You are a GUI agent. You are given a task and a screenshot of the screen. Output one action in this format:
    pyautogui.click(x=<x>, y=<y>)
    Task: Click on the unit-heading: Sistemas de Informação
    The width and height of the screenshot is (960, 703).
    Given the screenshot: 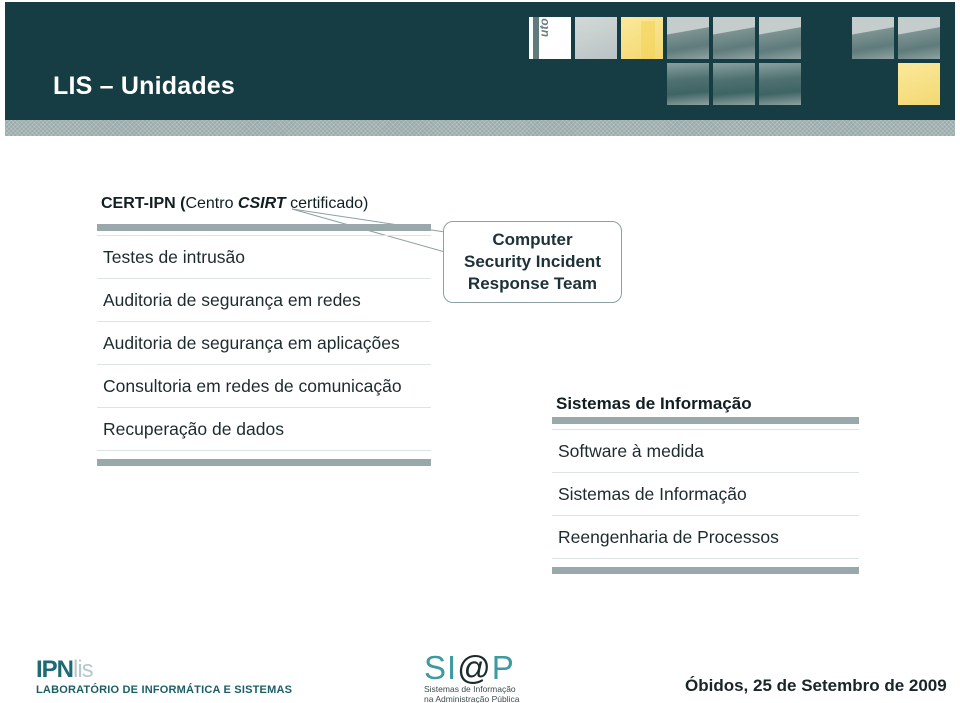 What is the action you would take?
    pyautogui.click(x=654, y=403)
    